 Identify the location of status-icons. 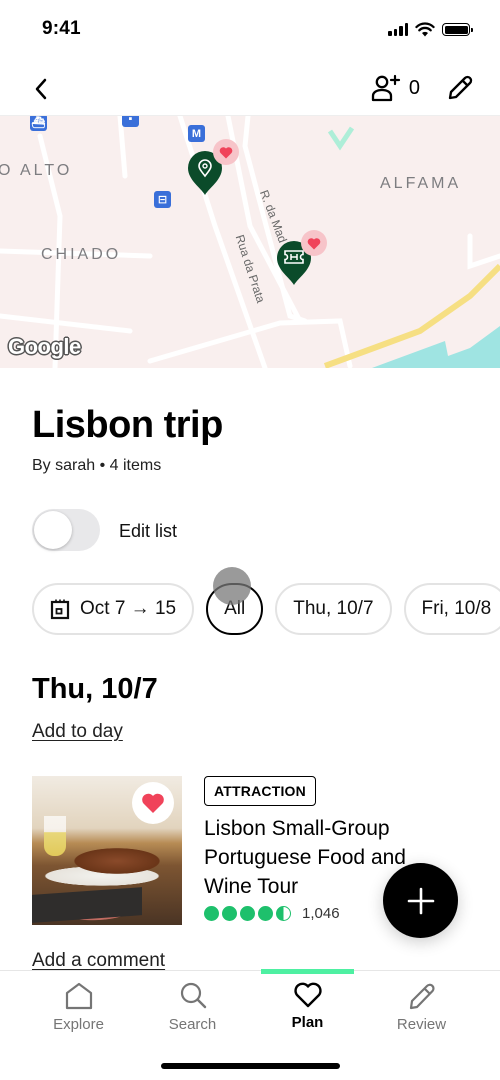
(430, 29).